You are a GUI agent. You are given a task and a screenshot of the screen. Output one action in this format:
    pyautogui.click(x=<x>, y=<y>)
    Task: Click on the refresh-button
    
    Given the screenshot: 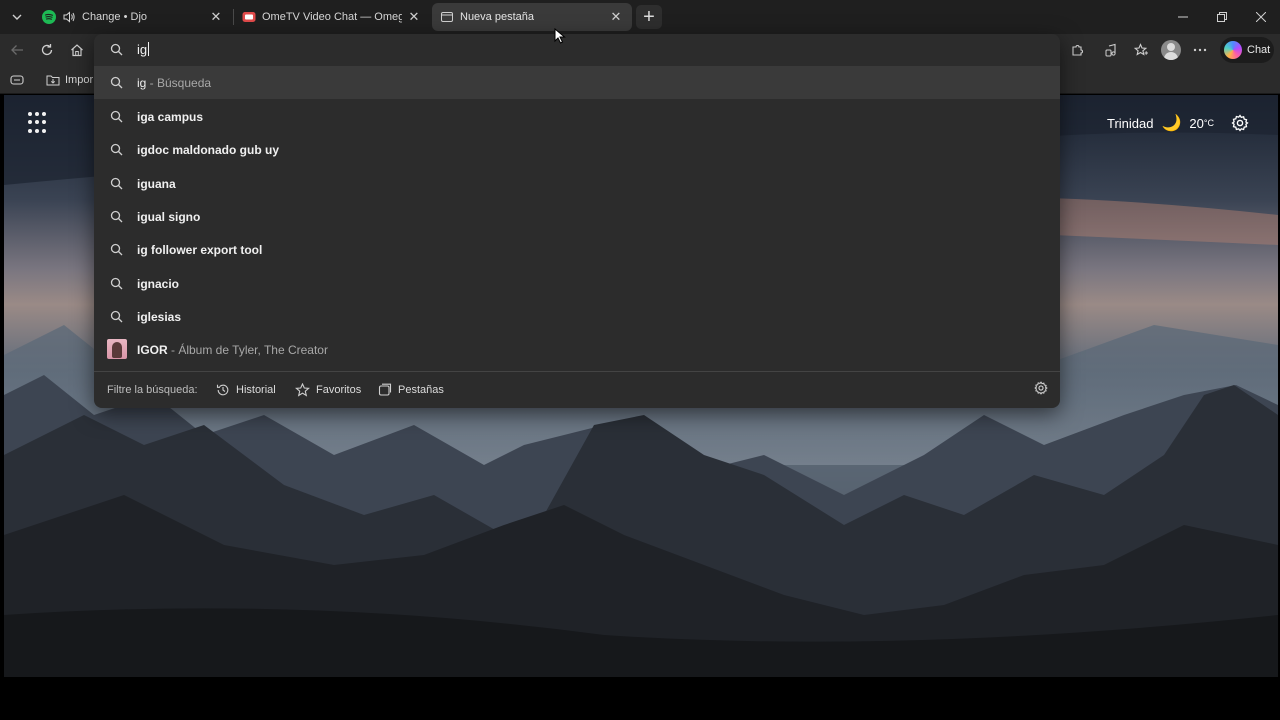 What is the action you would take?
    pyautogui.click(x=47, y=50)
    